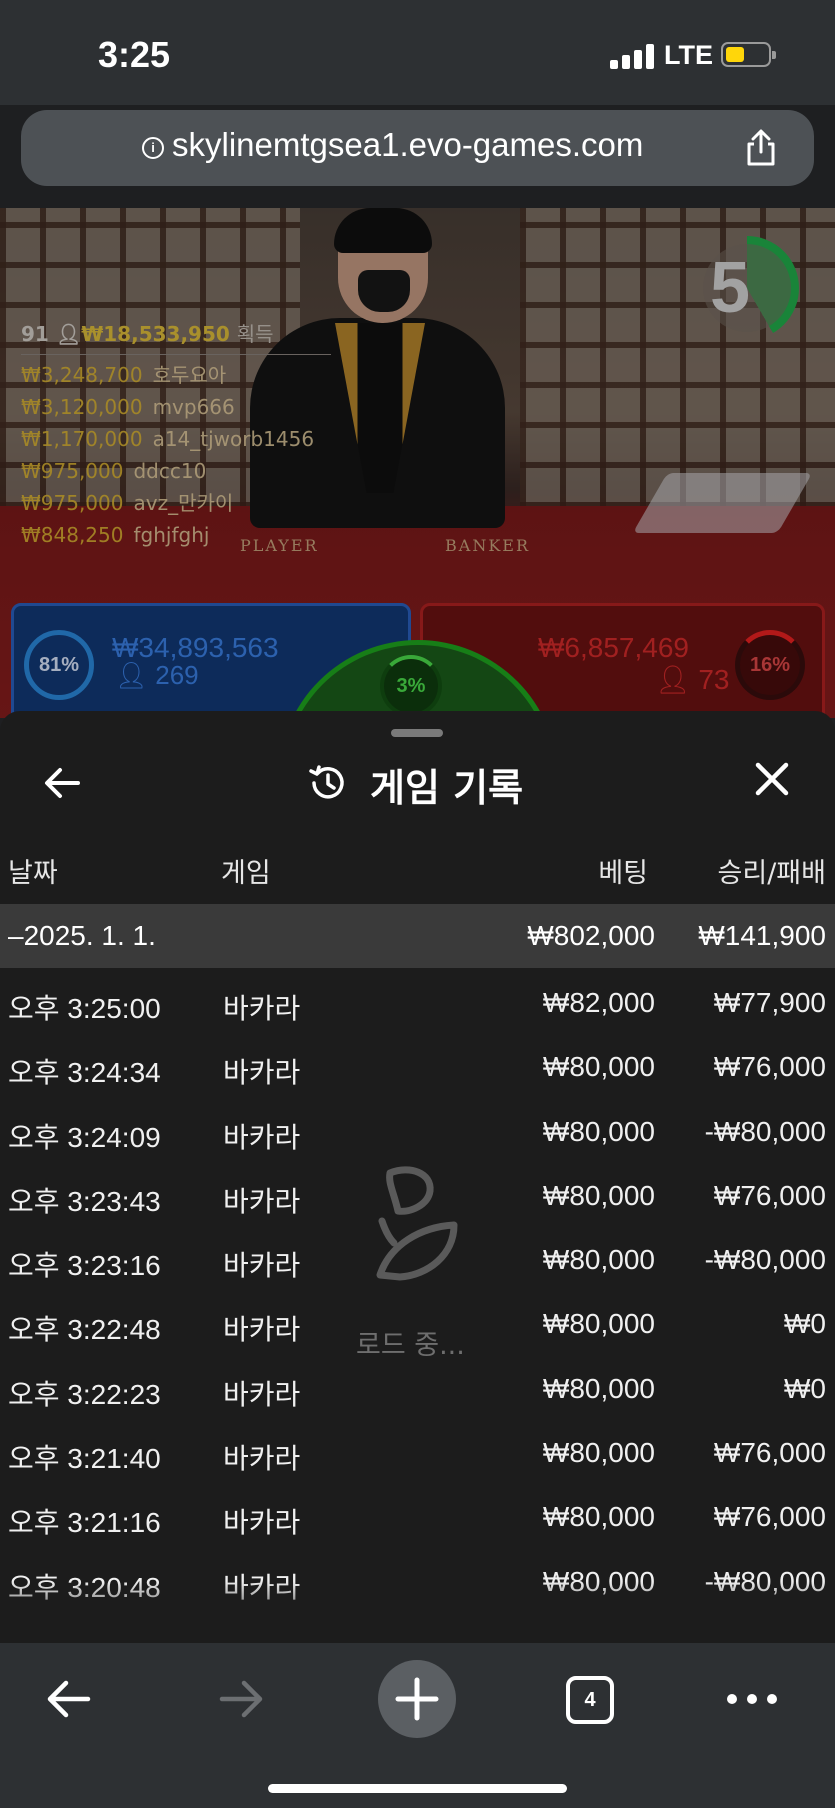 The image size is (835, 1808). I want to click on table-row: 오후 3:24:09 바카라 ₩80,000 -₩80,000, so click(417, 1130).